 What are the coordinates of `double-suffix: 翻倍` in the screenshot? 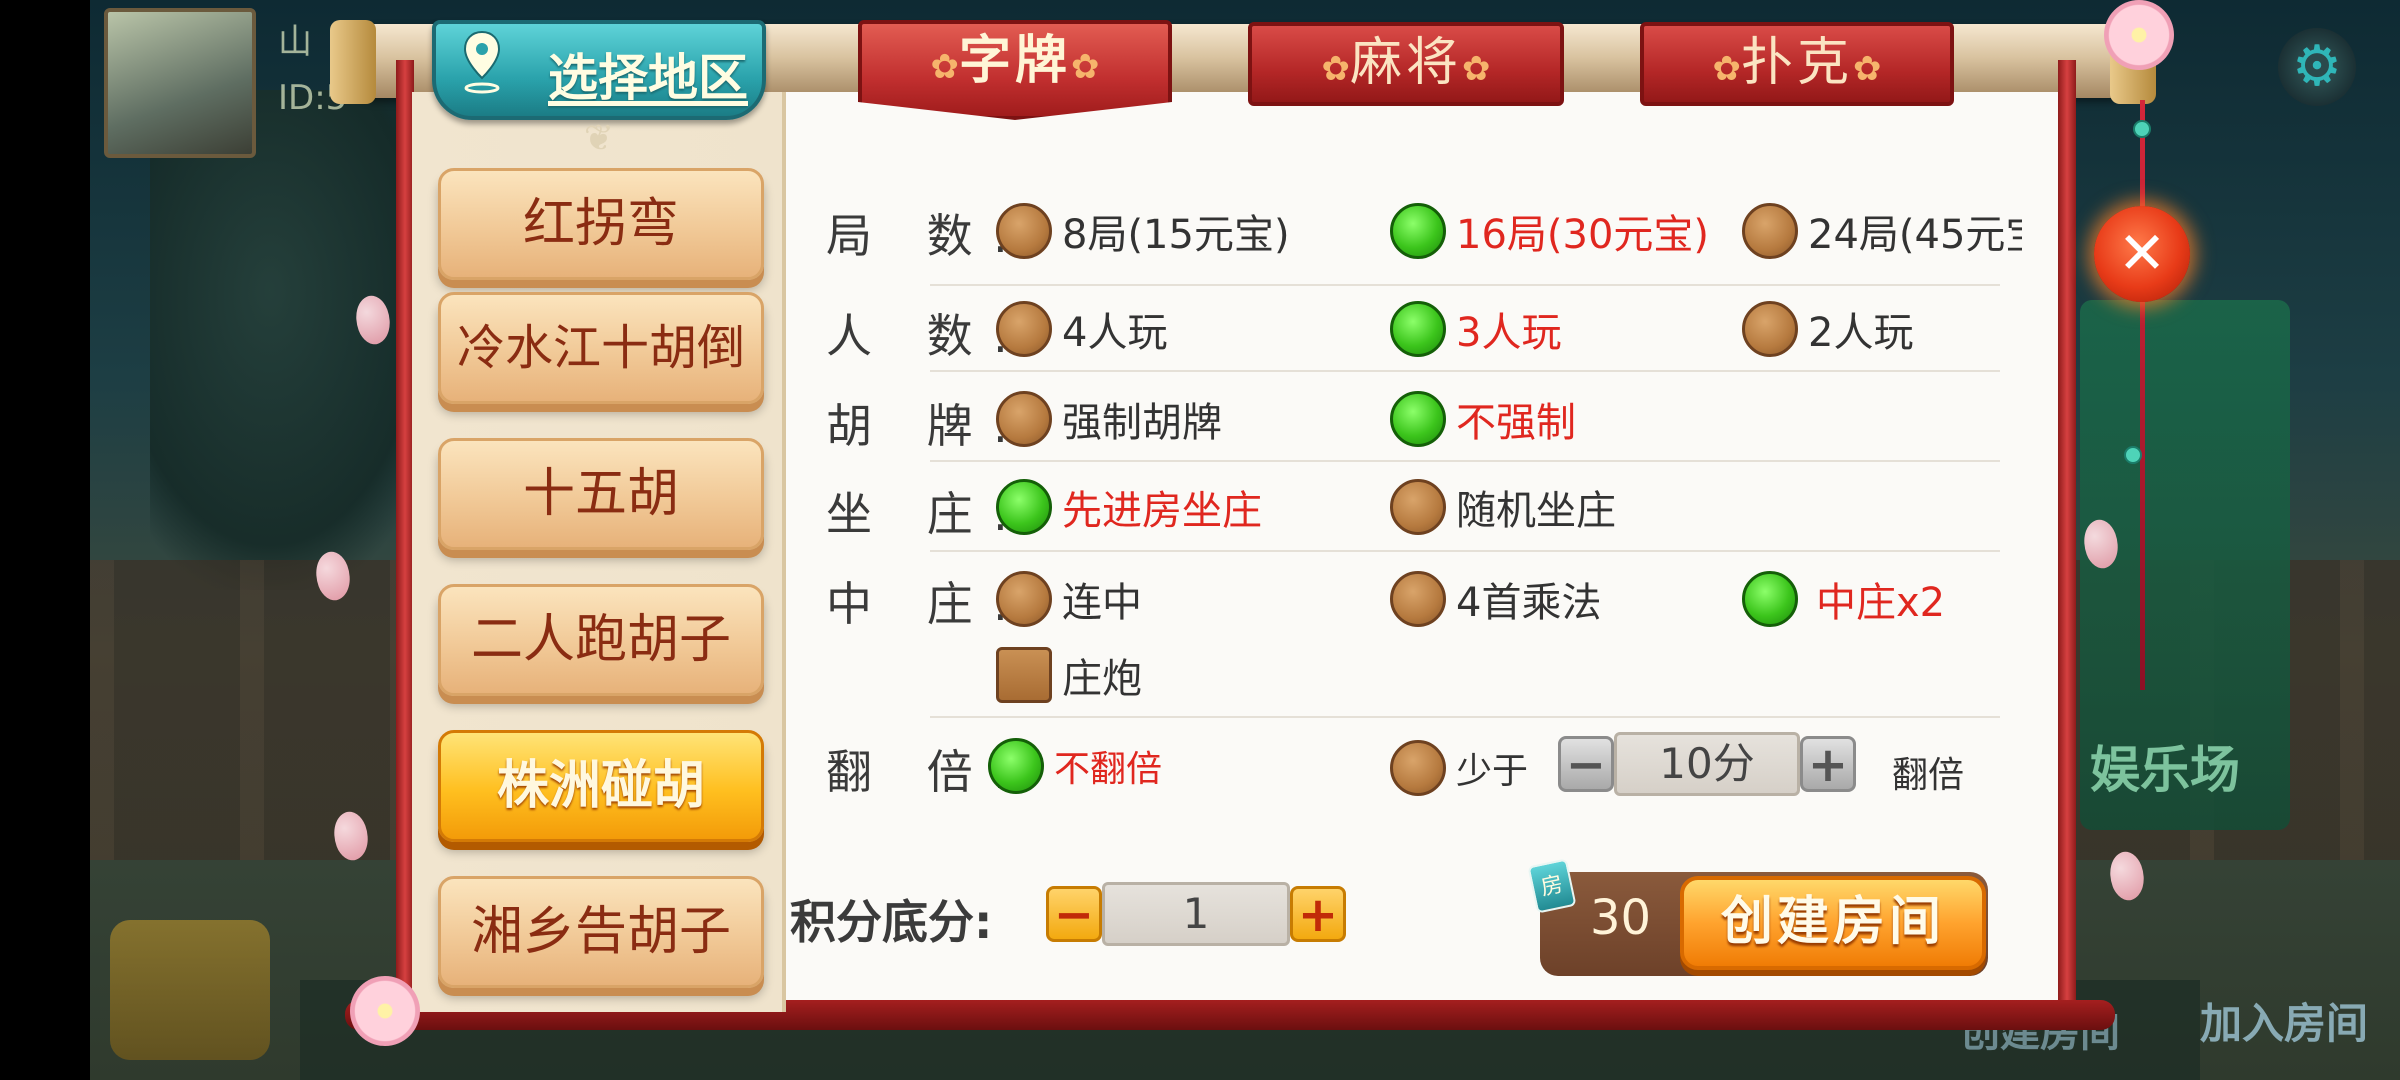 It's located at (1928, 772).